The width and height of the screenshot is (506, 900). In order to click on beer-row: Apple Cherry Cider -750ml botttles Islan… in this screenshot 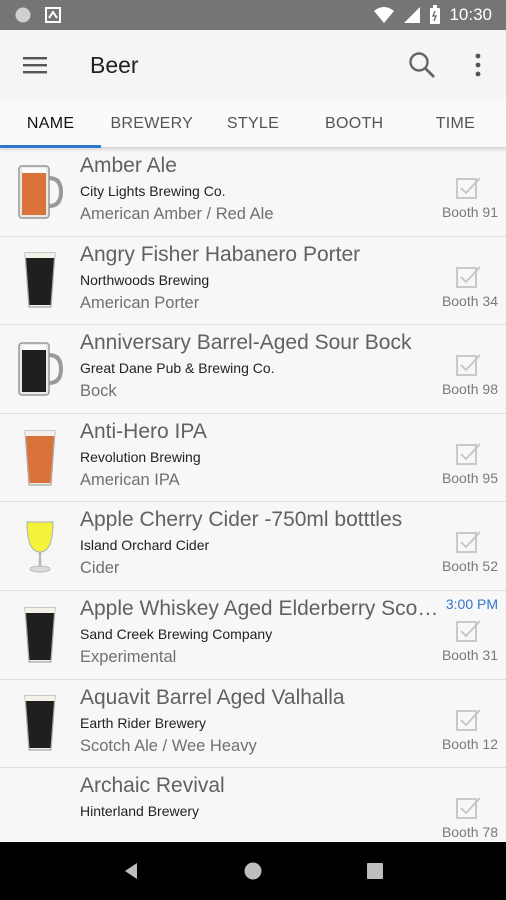, I will do `click(253, 546)`.